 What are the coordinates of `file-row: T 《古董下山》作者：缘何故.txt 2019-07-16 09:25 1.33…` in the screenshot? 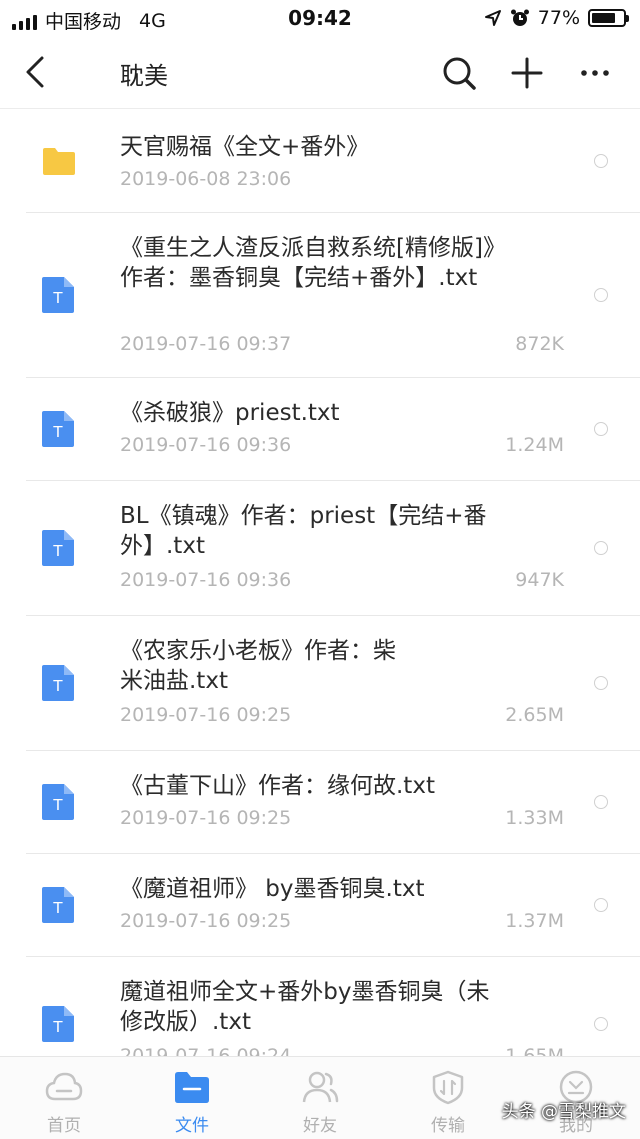 It's located at (333, 802).